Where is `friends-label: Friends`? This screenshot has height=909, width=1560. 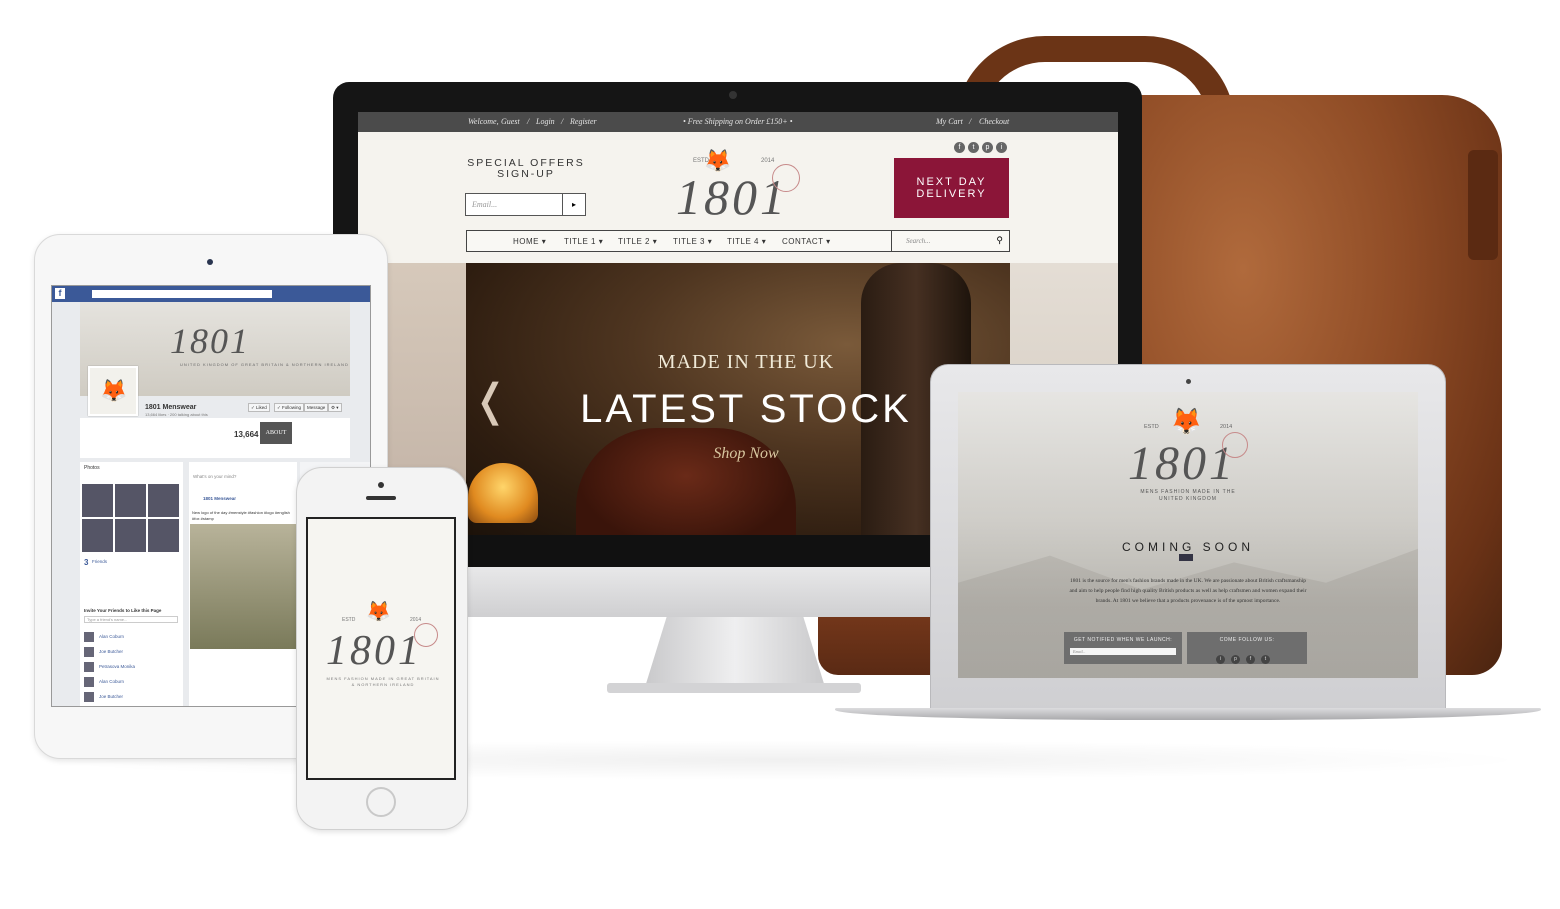
friends-label: Friends is located at coordinates (99, 561).